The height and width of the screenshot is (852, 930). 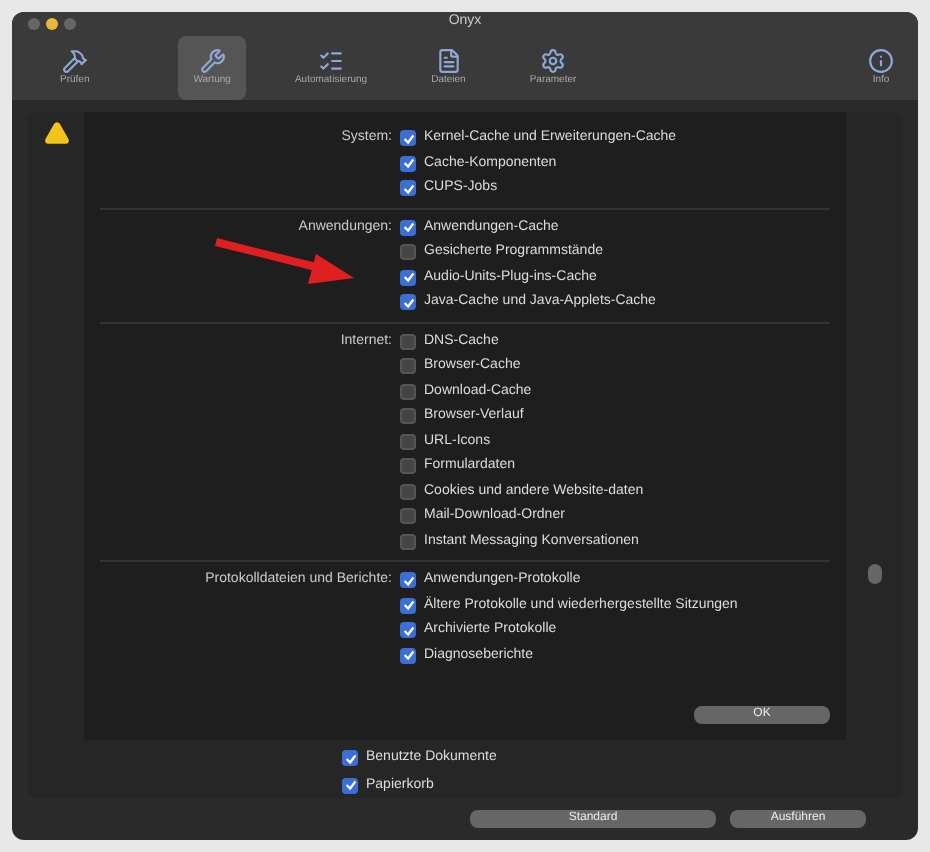 What do you see at coordinates (331, 60) in the screenshot?
I see `list-icon` at bounding box center [331, 60].